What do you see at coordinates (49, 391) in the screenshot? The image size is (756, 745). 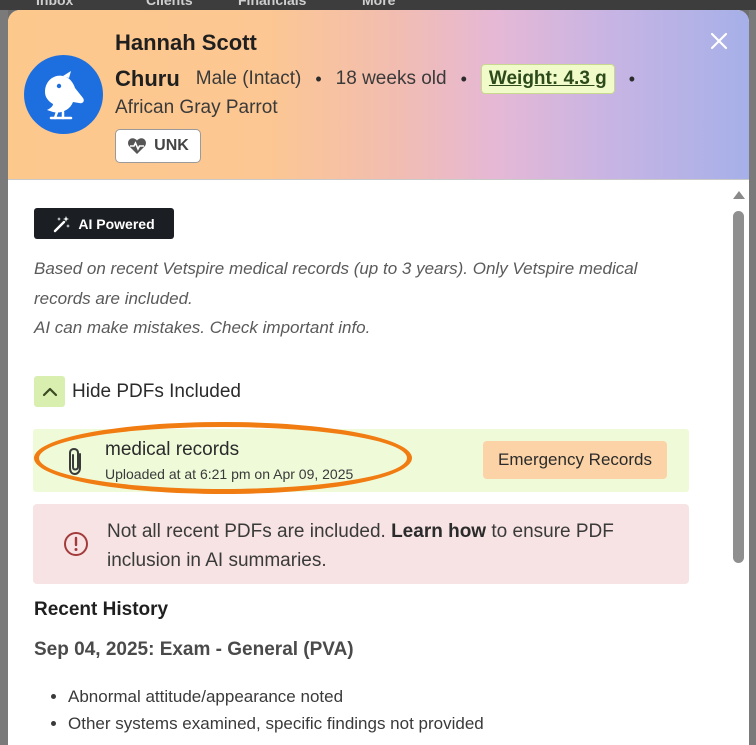 I see `chevron-up-icon` at bounding box center [49, 391].